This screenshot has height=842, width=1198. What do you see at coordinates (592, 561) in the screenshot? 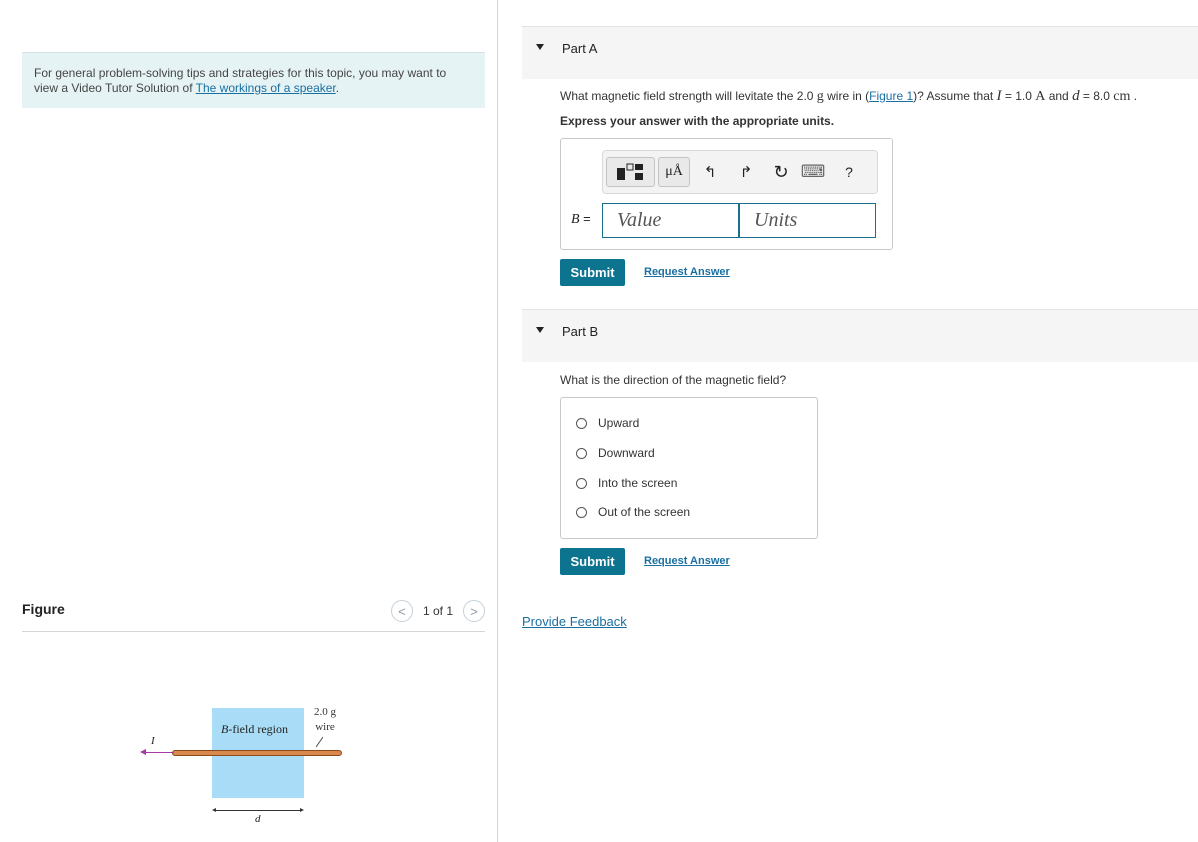
I see `part-b-submit-button: Submit` at bounding box center [592, 561].